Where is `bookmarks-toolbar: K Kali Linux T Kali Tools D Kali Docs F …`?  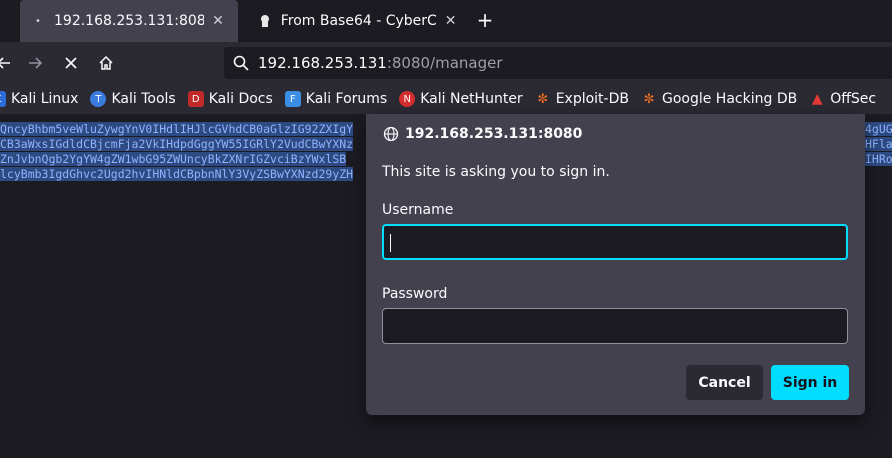 bookmarks-toolbar: K Kali Linux T Kali Tools D Kali Docs F … is located at coordinates (446, 99).